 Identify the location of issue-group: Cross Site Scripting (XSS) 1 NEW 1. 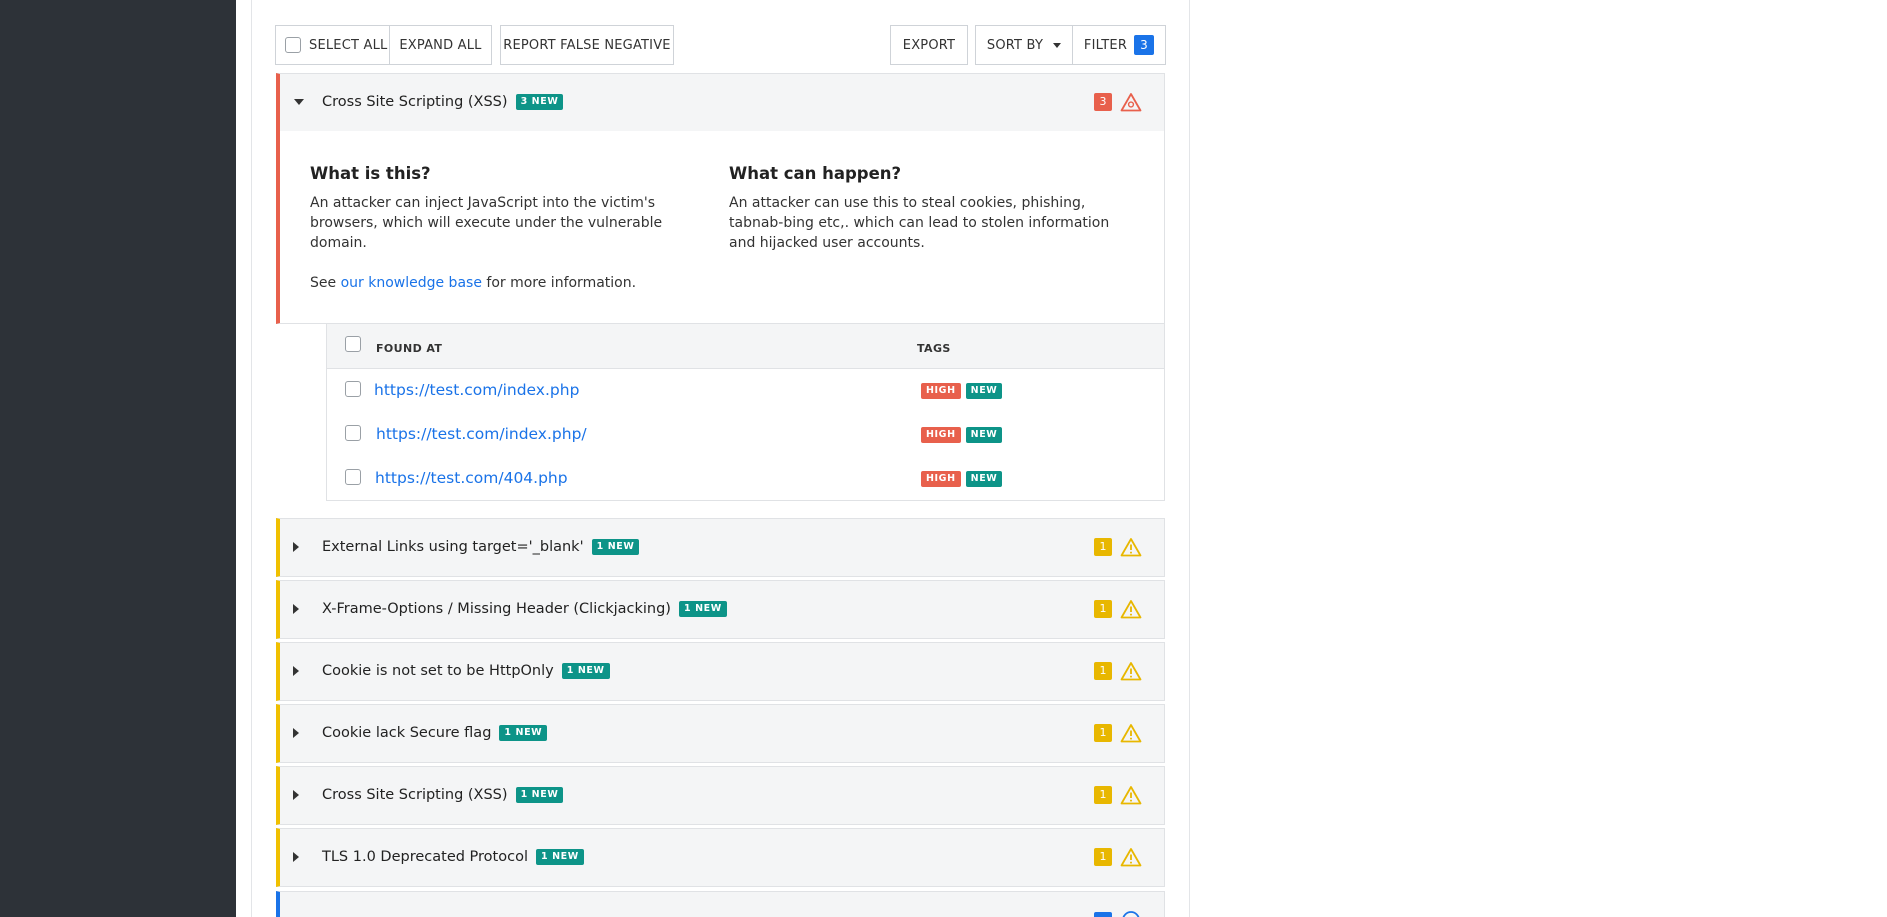
(720, 795).